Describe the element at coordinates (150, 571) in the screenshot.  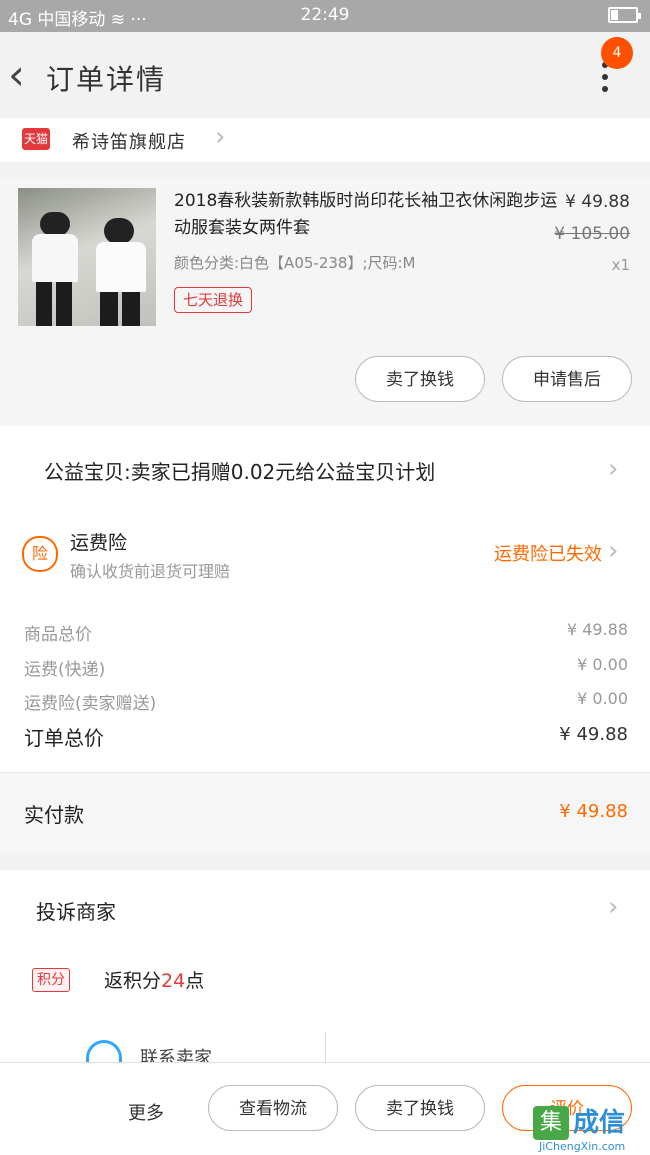
I see `insurance-subtitle: 确认收货前退货可理赔` at that location.